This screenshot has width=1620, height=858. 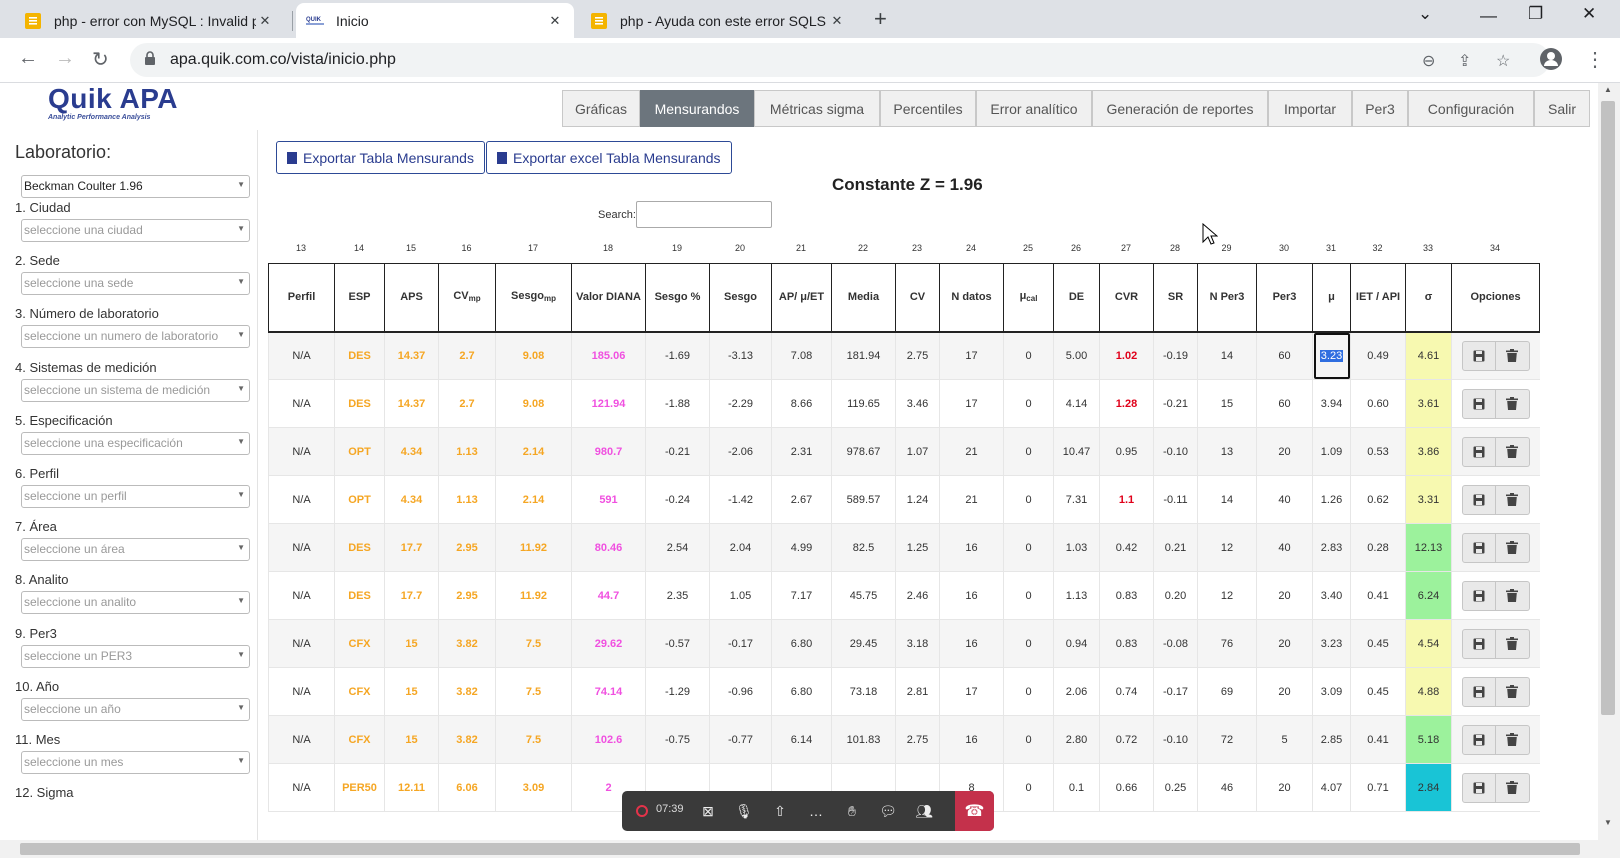 What do you see at coordinates (1589, 14) in the screenshot?
I see `window-close-icon: ✕` at bounding box center [1589, 14].